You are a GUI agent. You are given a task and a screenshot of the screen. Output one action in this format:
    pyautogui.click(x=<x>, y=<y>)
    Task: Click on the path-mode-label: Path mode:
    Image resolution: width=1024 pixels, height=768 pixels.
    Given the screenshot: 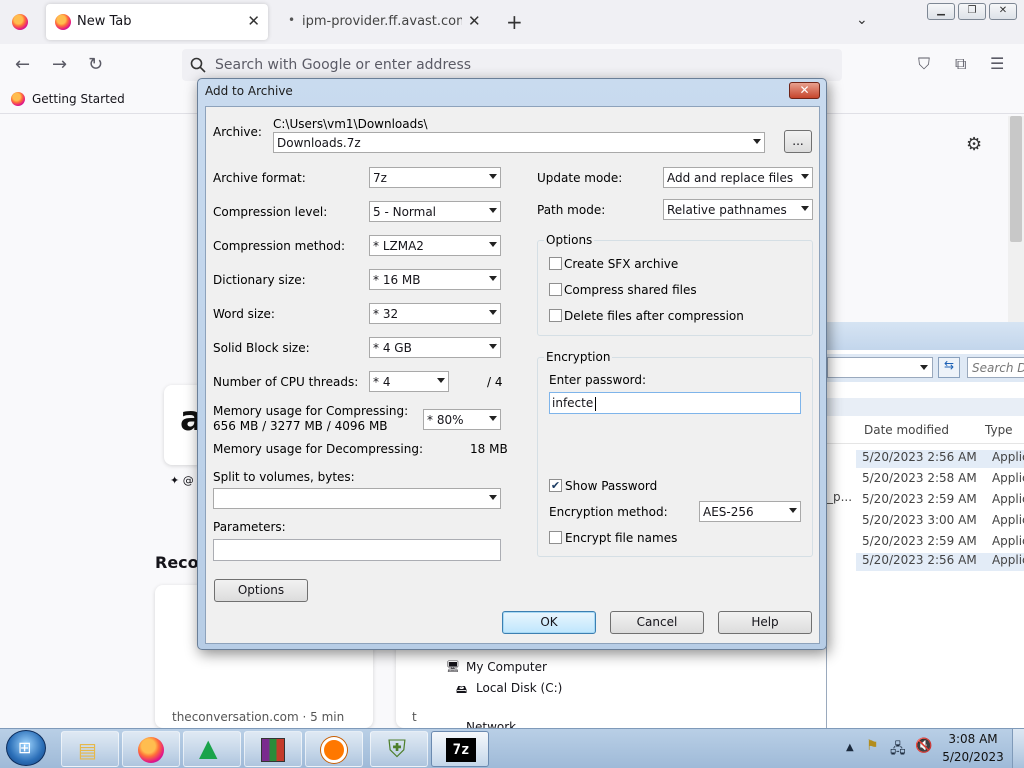 What is the action you would take?
    pyautogui.click(x=571, y=210)
    